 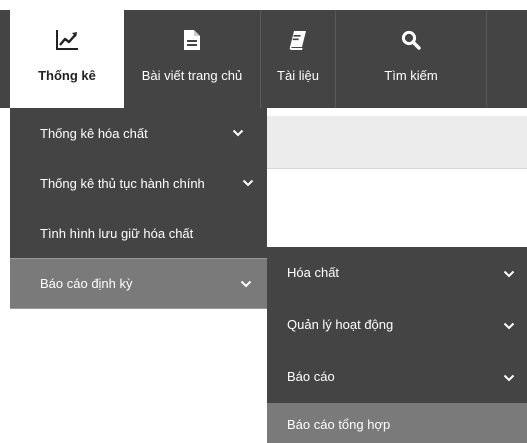 What do you see at coordinates (298, 40) in the screenshot?
I see `book-icon` at bounding box center [298, 40].